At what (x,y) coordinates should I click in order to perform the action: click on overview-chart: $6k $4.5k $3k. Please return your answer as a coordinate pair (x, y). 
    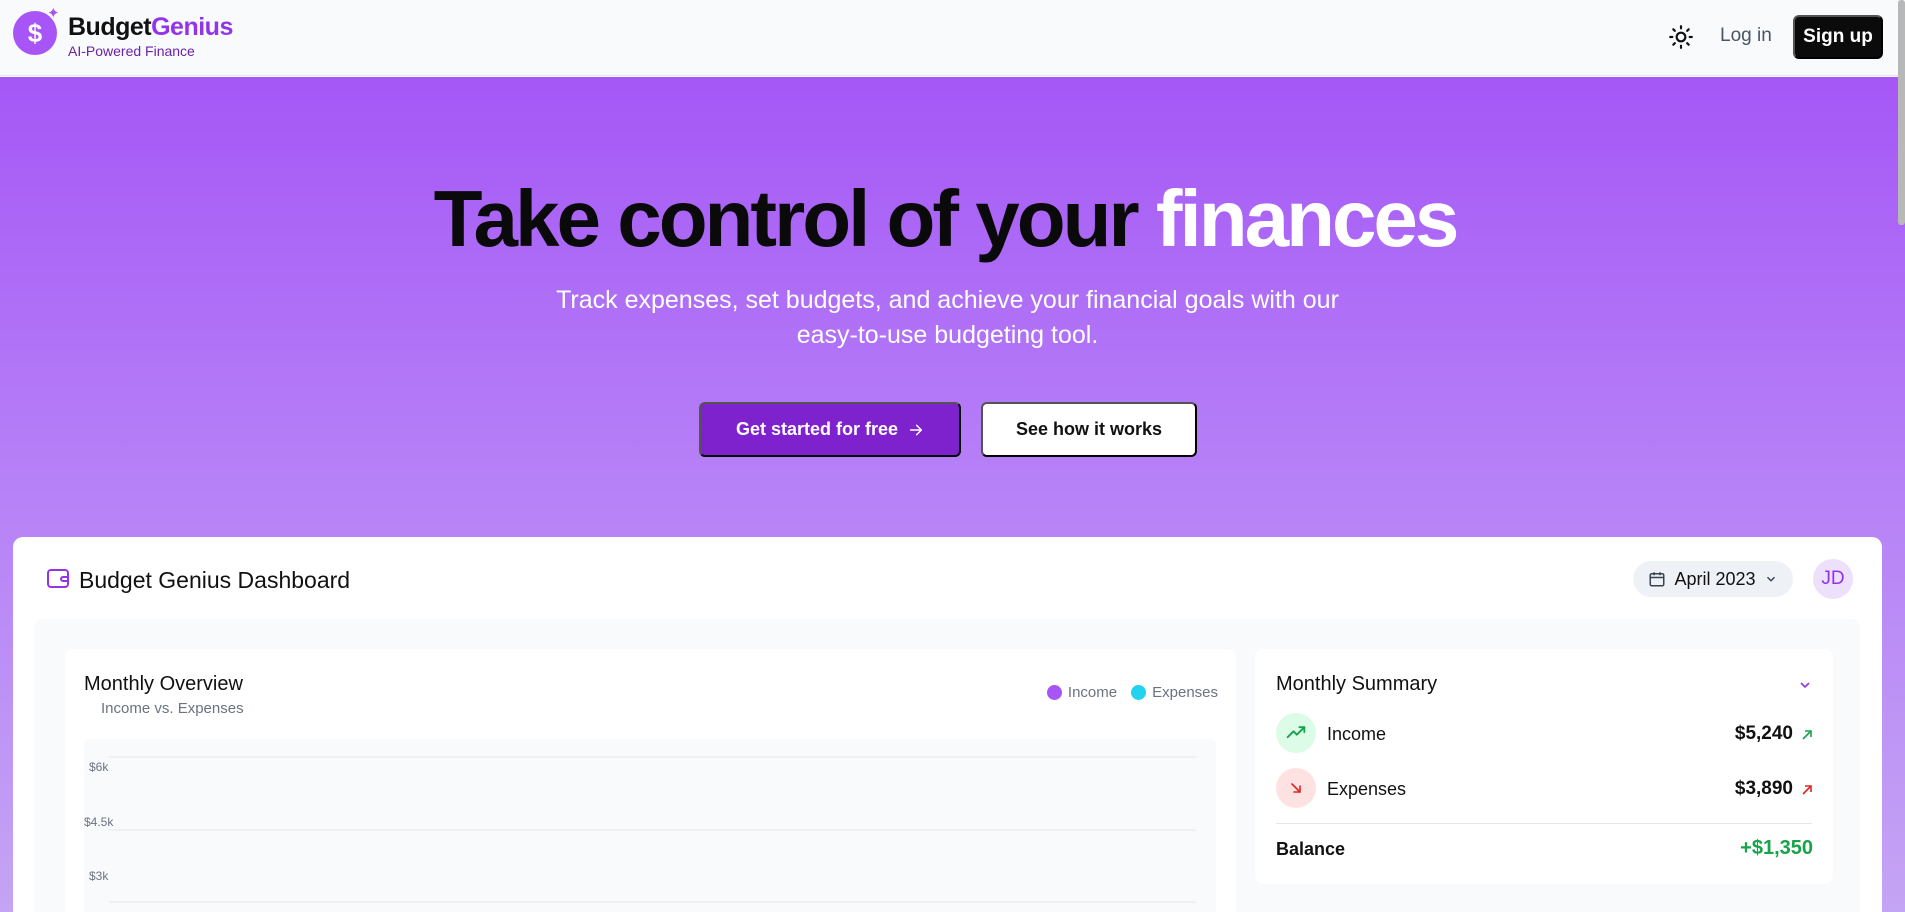
    Looking at the image, I should click on (650, 825).